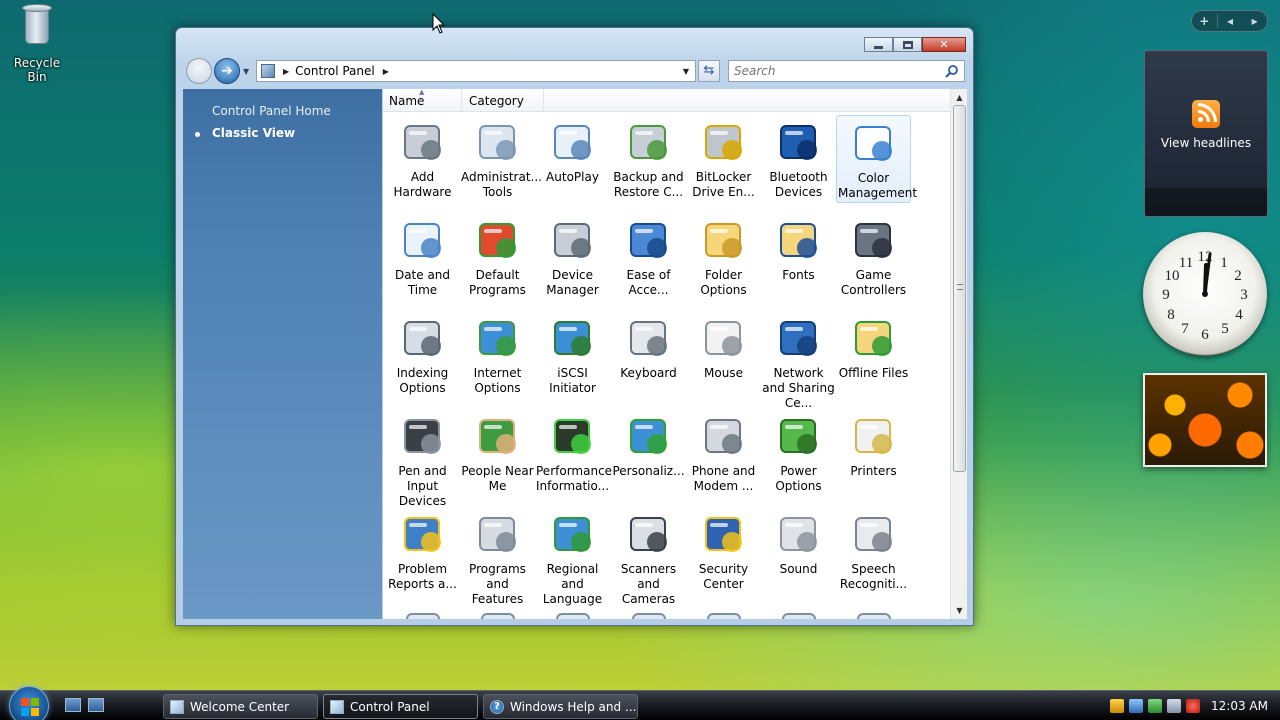 The image size is (1280, 720). I want to click on recycle-bin: Recycle Bin, so click(37, 43).